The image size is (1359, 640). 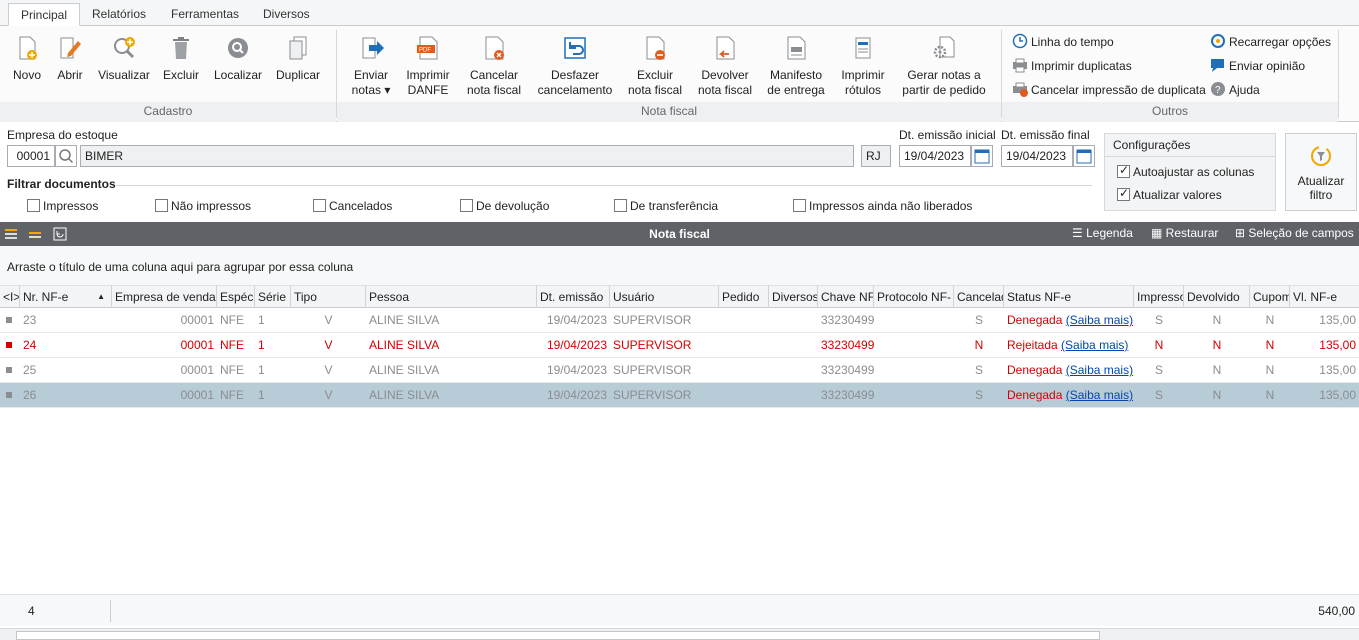 What do you see at coordinates (863, 75) in the screenshot?
I see `imprimir-rotulos-label-1: Imprimir` at bounding box center [863, 75].